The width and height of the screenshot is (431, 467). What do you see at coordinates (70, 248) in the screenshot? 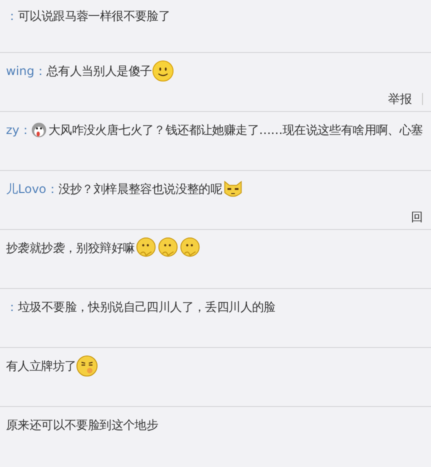
I see `comment-text: 抄袭就抄袭，别狡辩好嘛` at bounding box center [70, 248].